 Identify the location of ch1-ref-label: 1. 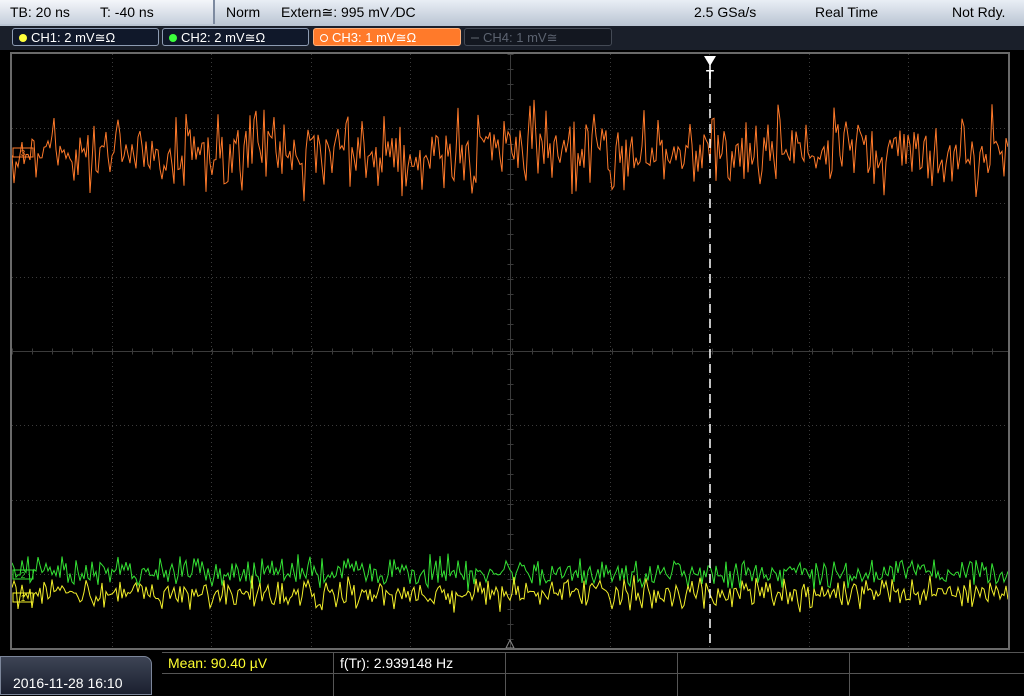
(23, 598).